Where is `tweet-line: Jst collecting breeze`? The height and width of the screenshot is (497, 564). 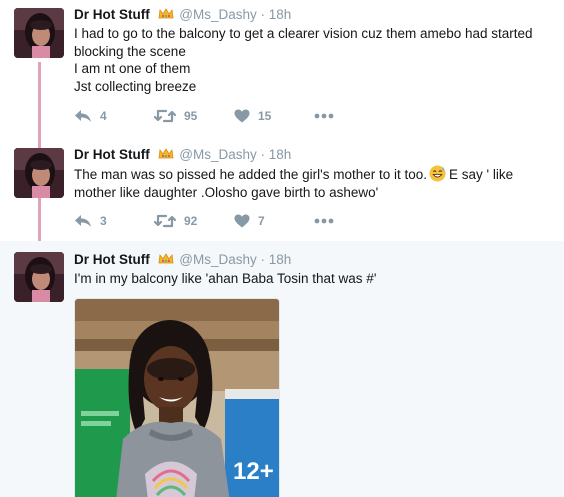
tweet-line: Jst collecting breeze is located at coordinates (135, 86).